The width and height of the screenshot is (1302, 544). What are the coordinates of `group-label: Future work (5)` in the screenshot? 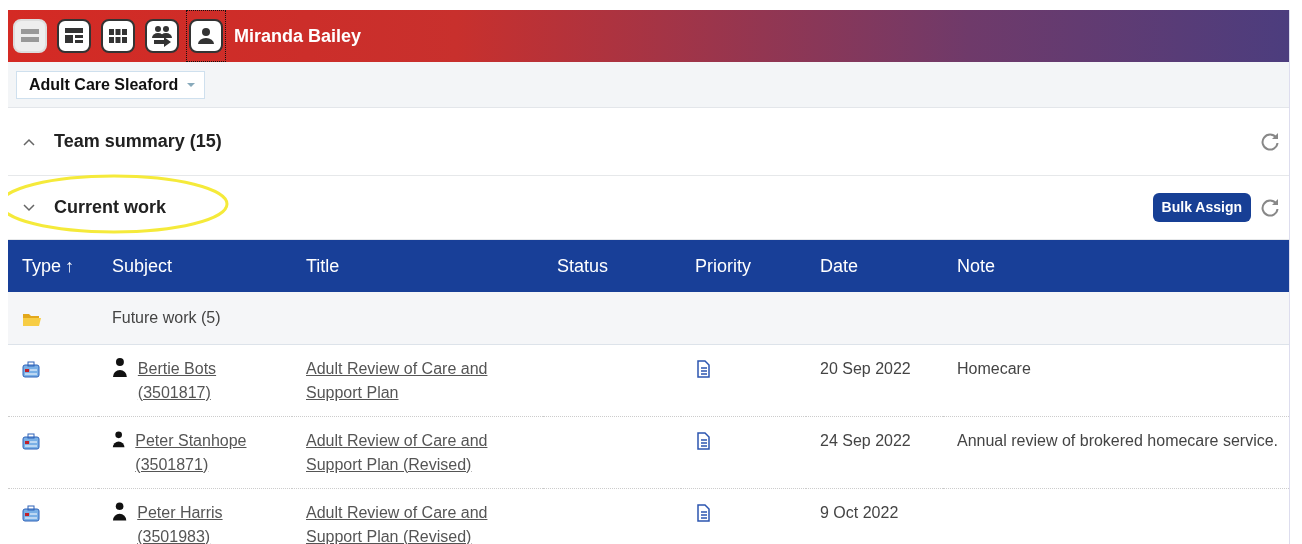 It's located at (693, 318).